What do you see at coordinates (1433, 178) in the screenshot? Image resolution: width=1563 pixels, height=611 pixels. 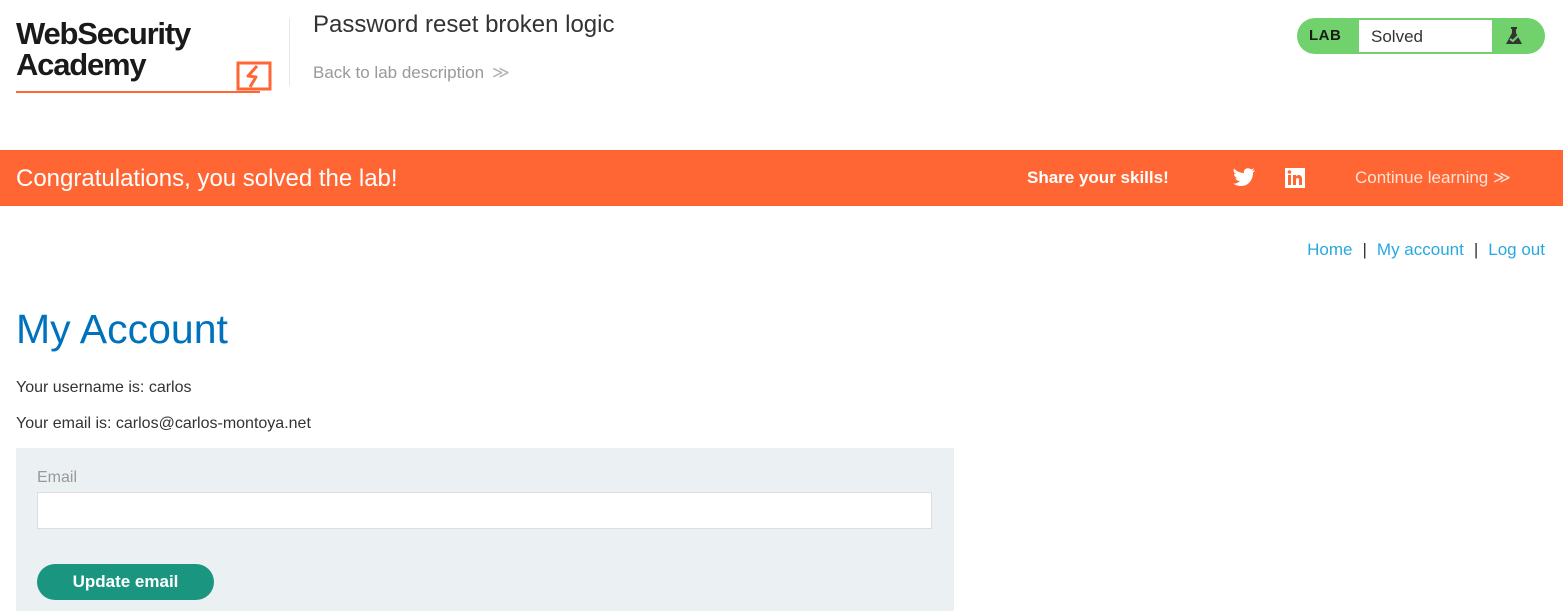 I see `continue-learning-link: Continue learning ≫` at bounding box center [1433, 178].